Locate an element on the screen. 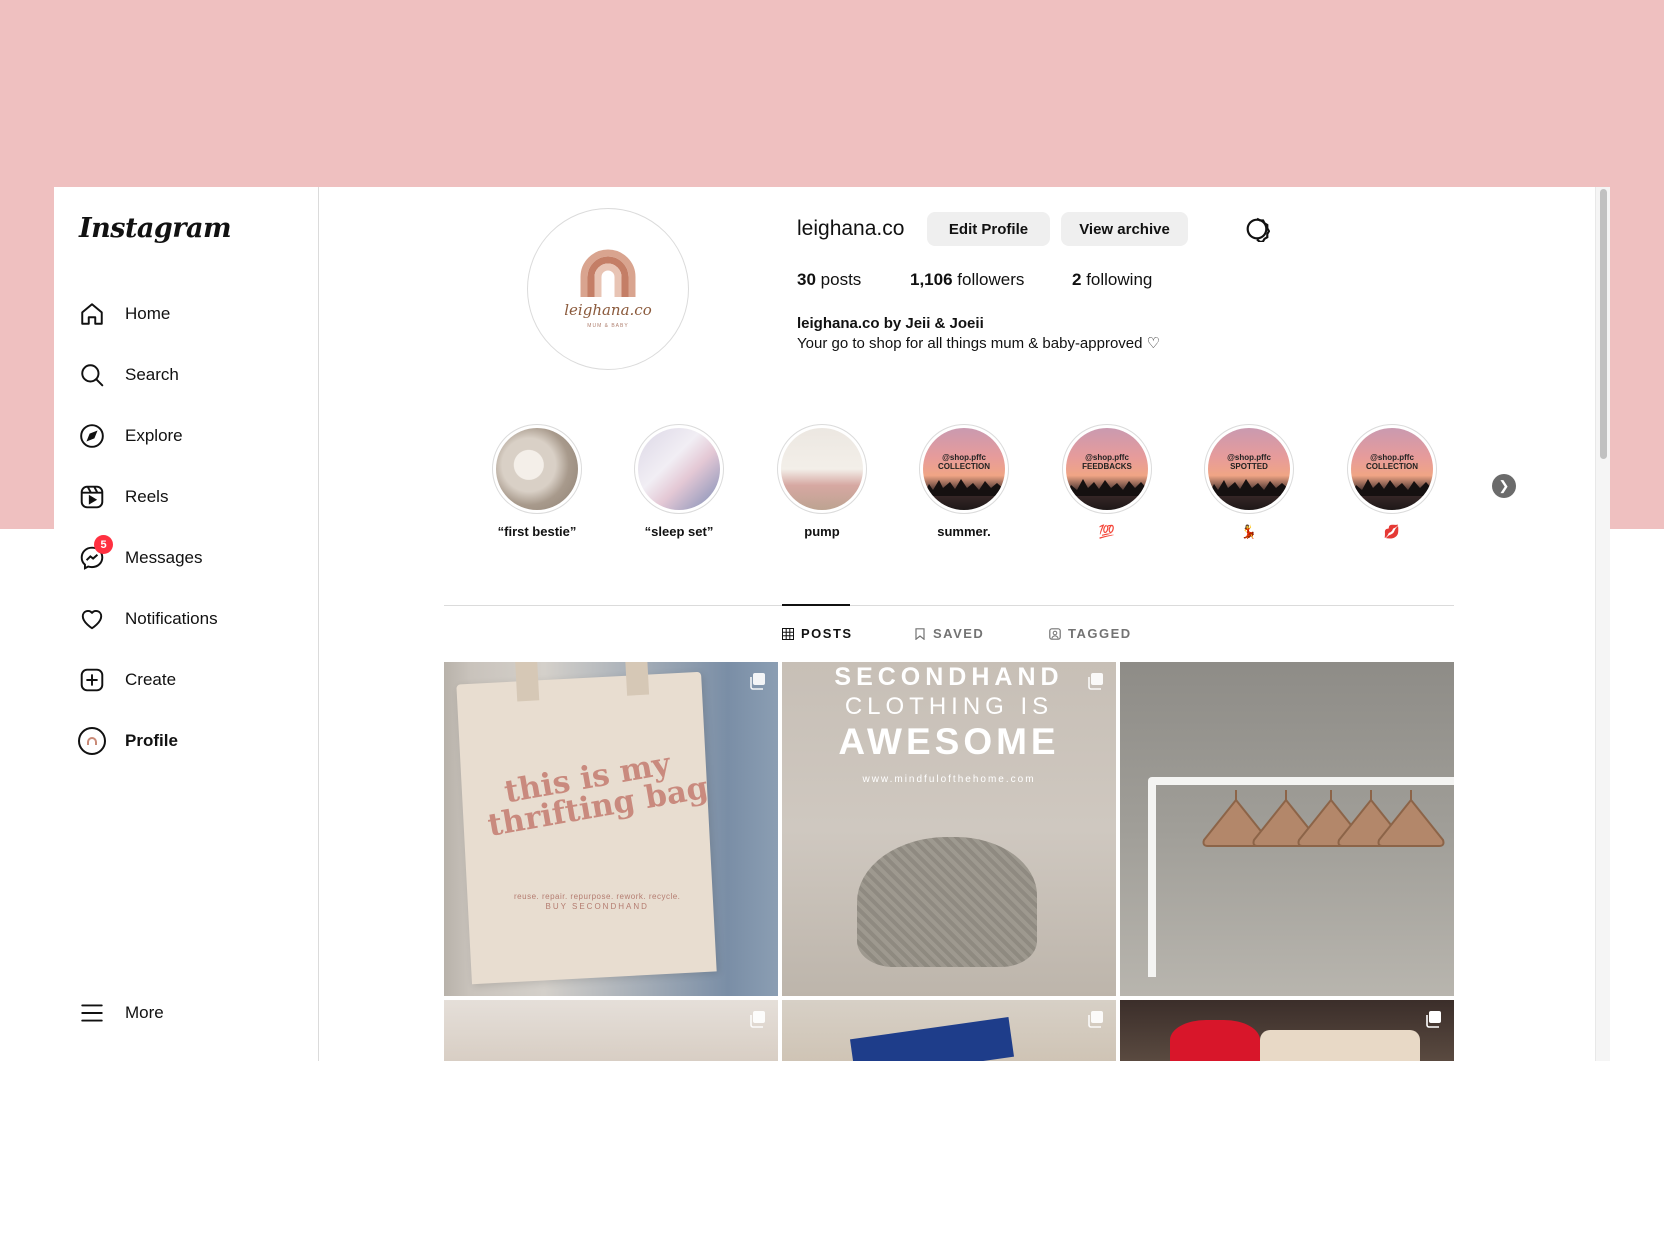  tab-label: POSTS is located at coordinates (827, 633).